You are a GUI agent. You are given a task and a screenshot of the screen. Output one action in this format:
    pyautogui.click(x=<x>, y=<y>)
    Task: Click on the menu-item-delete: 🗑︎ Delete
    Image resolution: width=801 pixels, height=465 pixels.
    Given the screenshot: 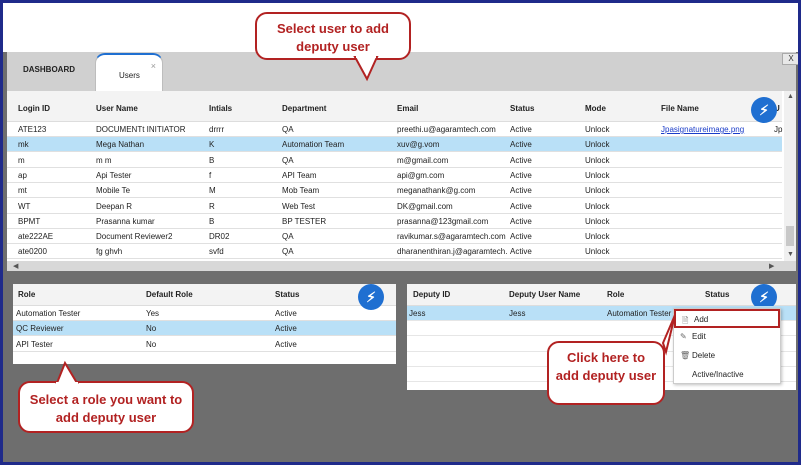 What is the action you would take?
    pyautogui.click(x=727, y=356)
    